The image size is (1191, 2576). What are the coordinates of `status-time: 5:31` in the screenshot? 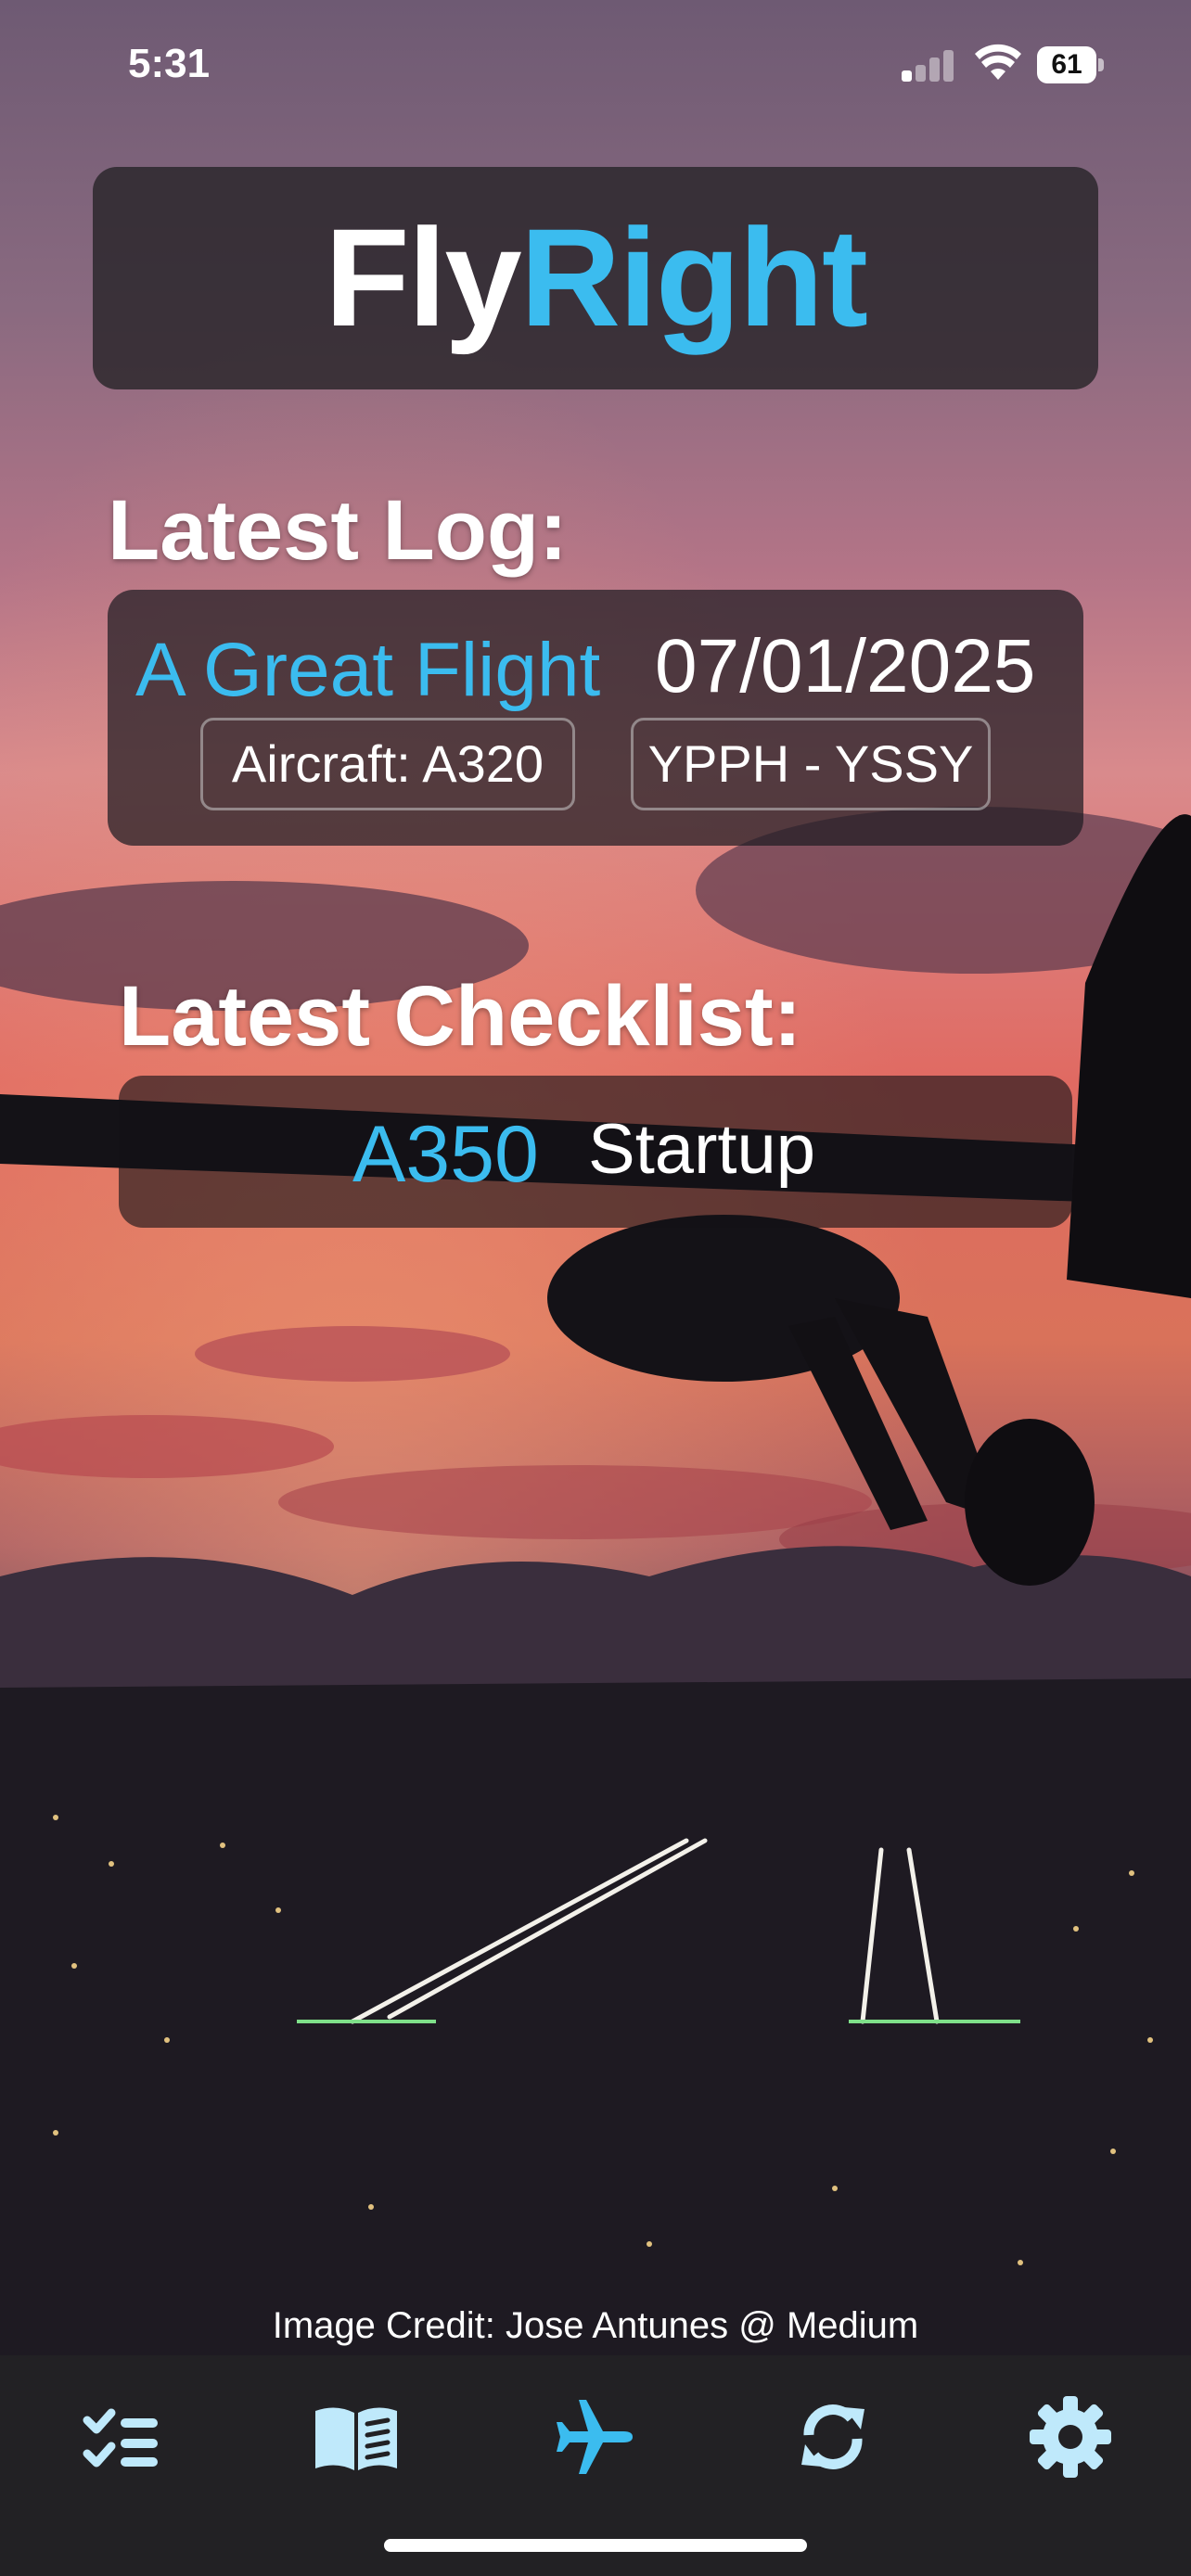 It's located at (169, 64).